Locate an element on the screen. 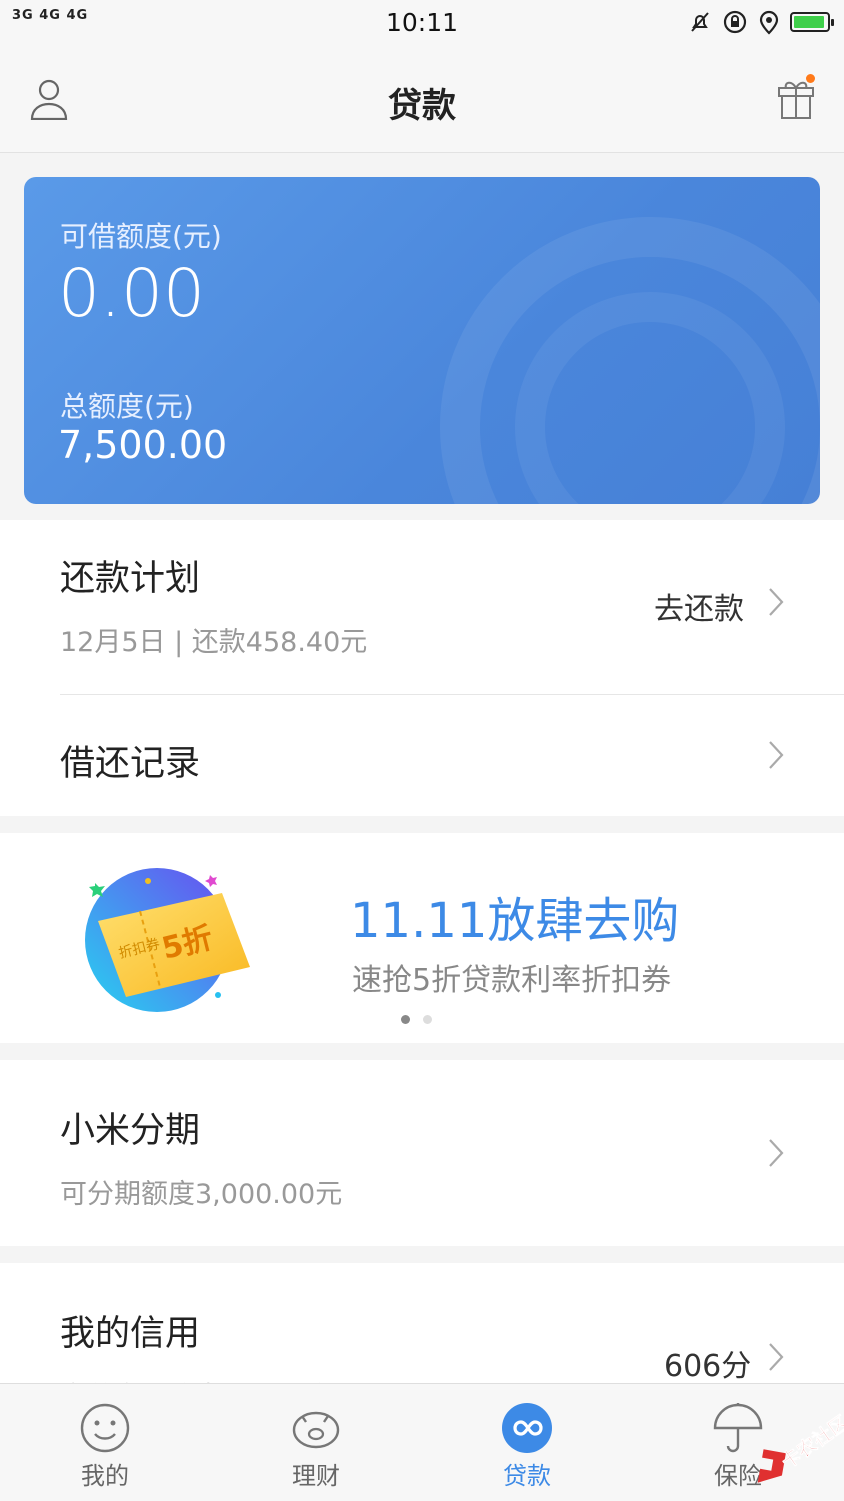 This screenshot has width=844, height=1501. bottom-tab-bar: 我的 理财 贷款 保险 is located at coordinates (422, 1442).